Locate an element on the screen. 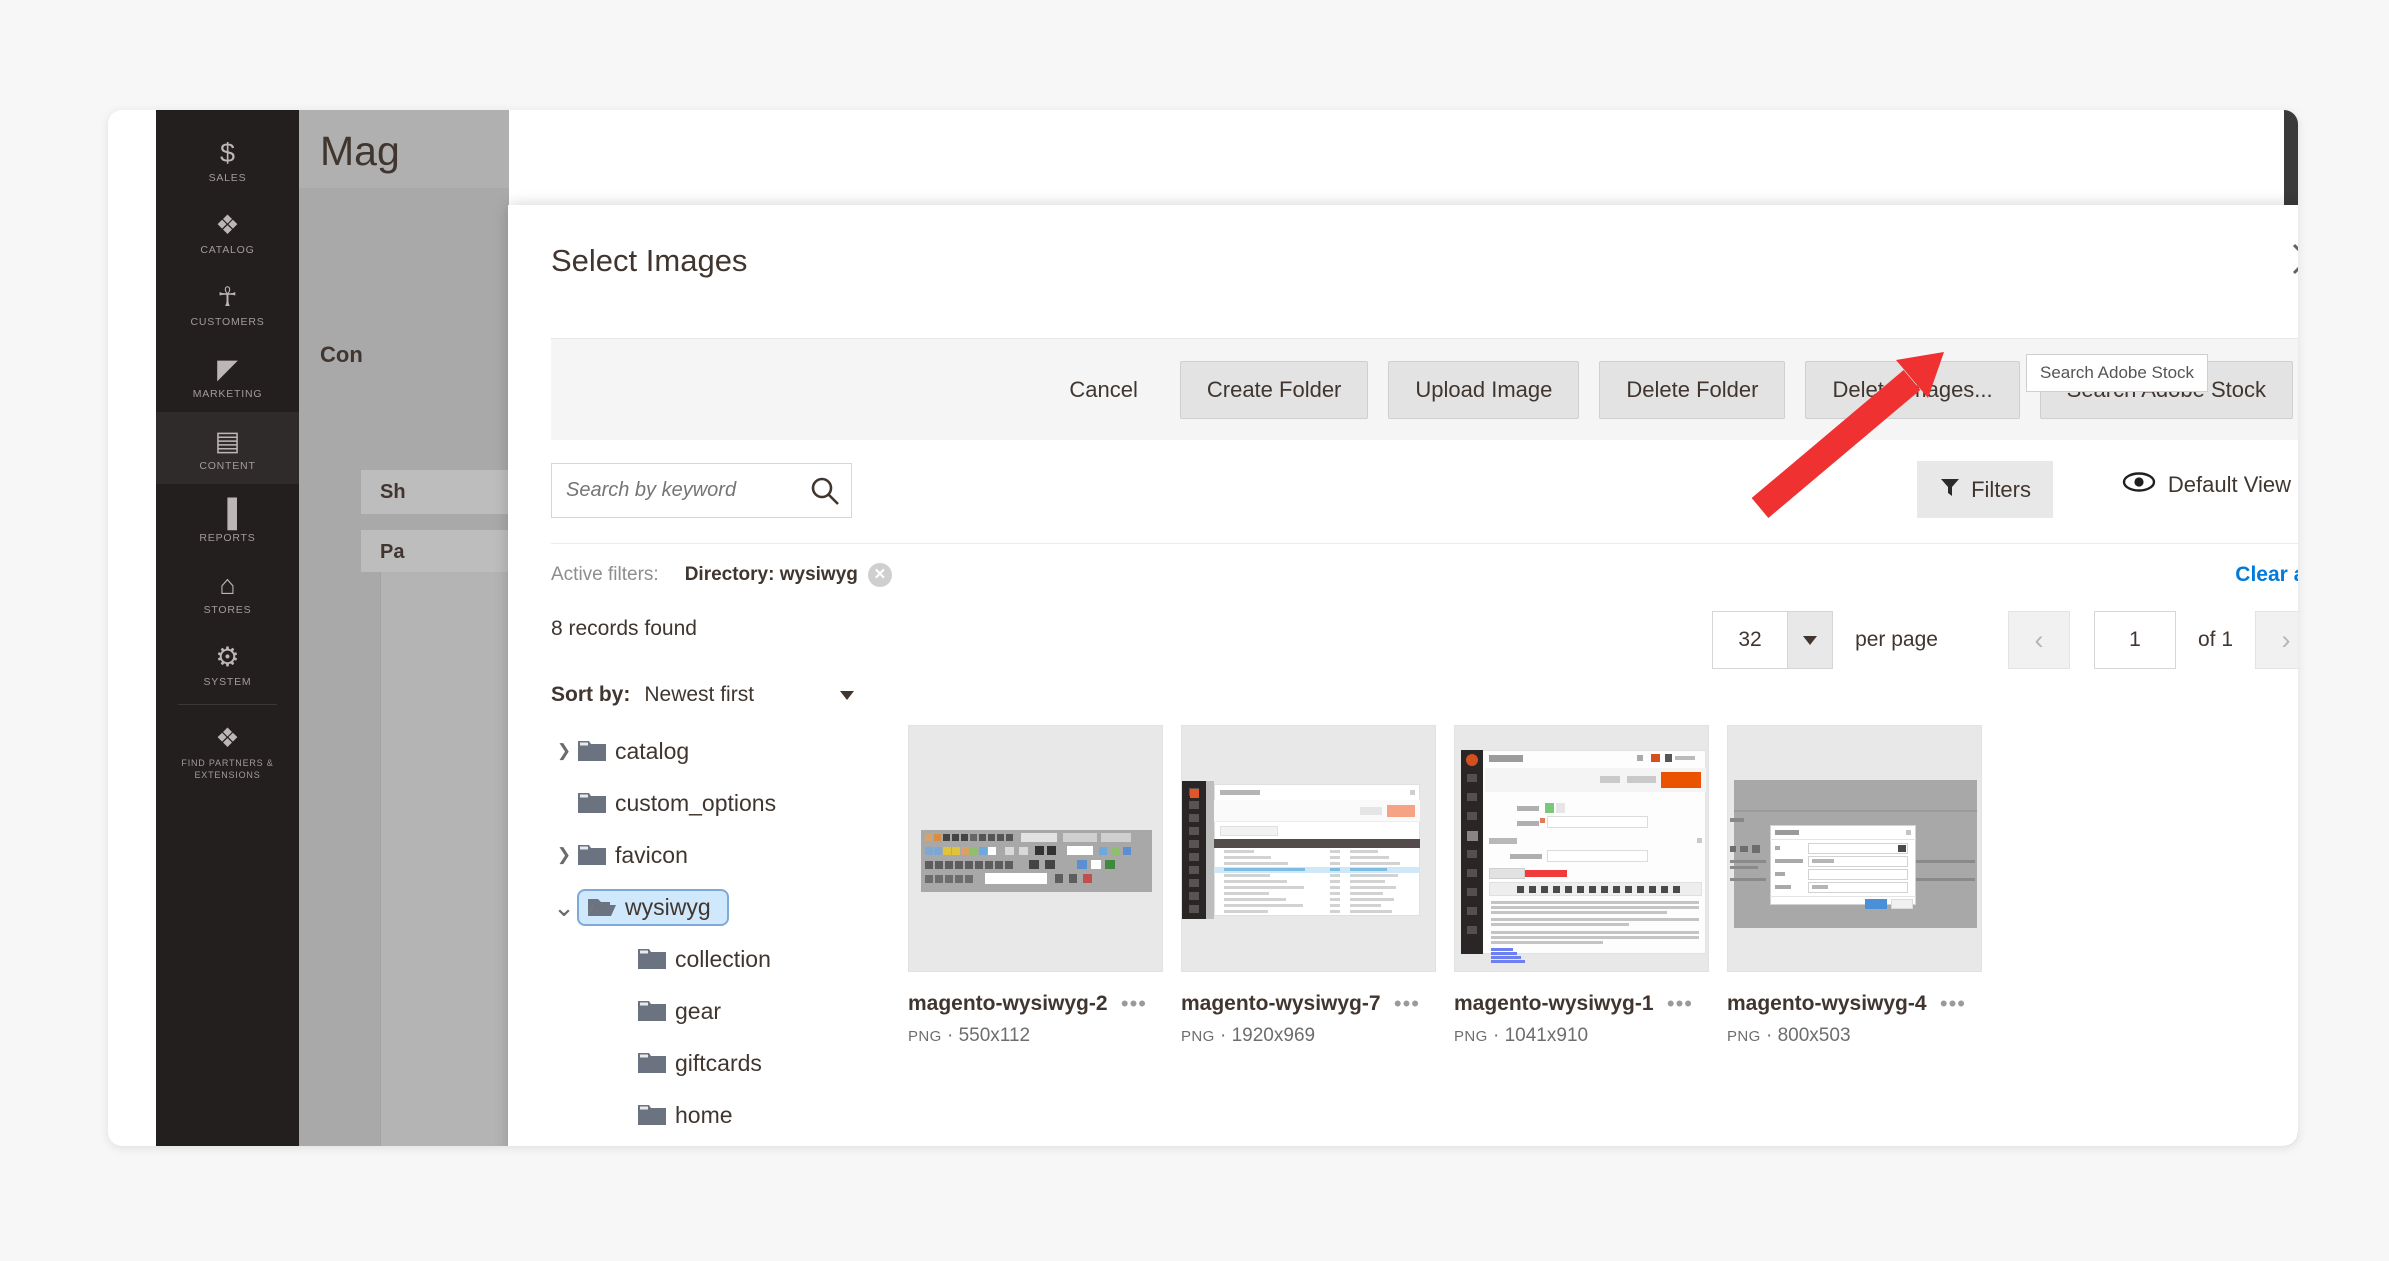  tree-item-collection: collection is located at coordinates (721, 959).